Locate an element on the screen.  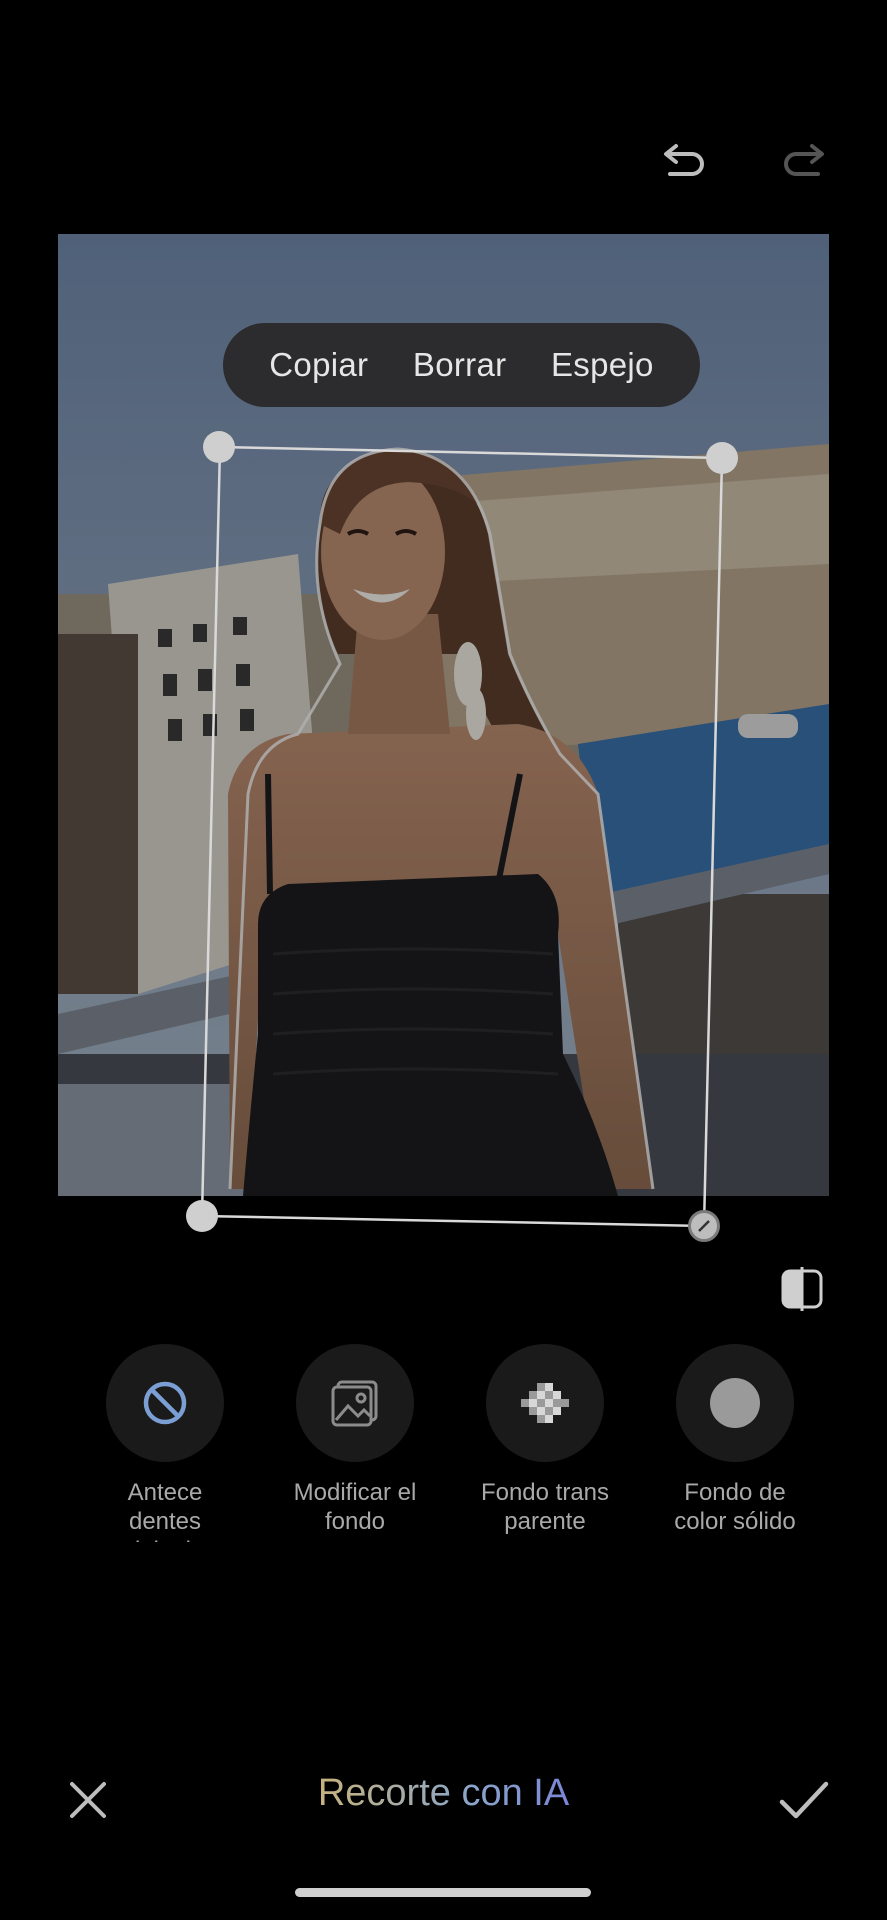
option-label: Modificar el fondo is located at coordinates (355, 1507).